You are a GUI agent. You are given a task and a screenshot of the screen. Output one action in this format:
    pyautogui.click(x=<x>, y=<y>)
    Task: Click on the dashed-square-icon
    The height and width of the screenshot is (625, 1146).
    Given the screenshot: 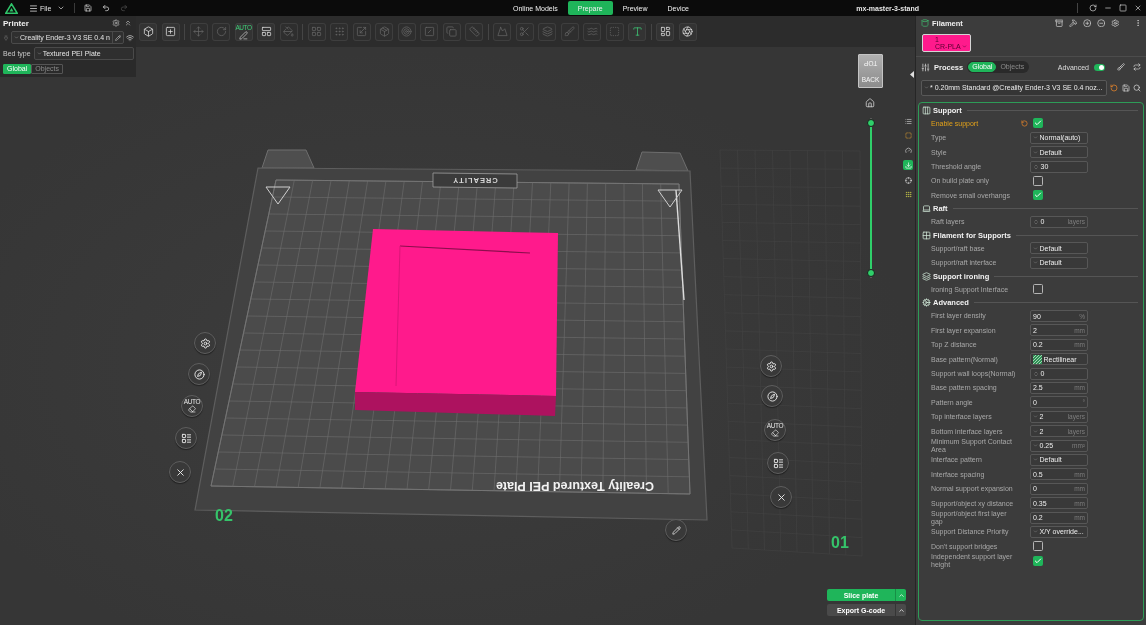 What is the action you would take?
    pyautogui.click(x=908, y=136)
    